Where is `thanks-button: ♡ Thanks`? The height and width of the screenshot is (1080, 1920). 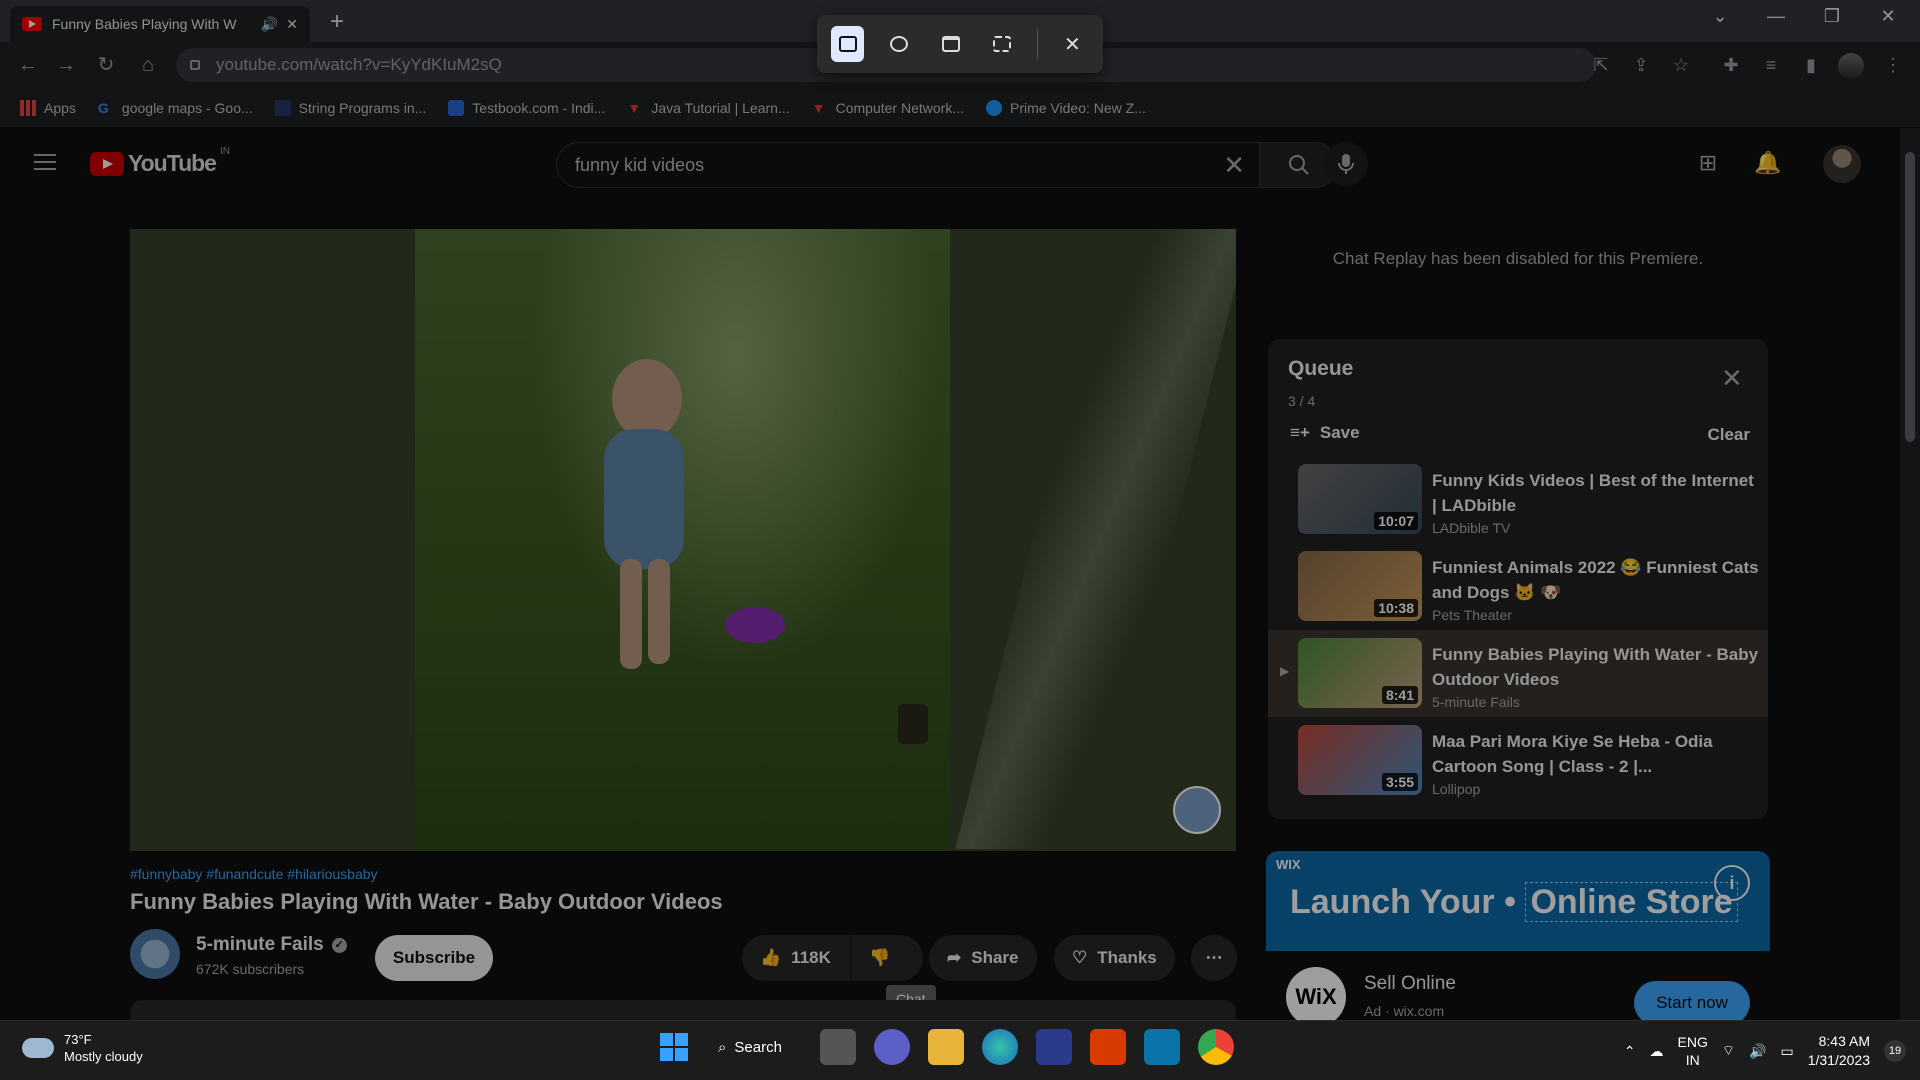 thanks-button: ♡ Thanks is located at coordinates (1114, 958).